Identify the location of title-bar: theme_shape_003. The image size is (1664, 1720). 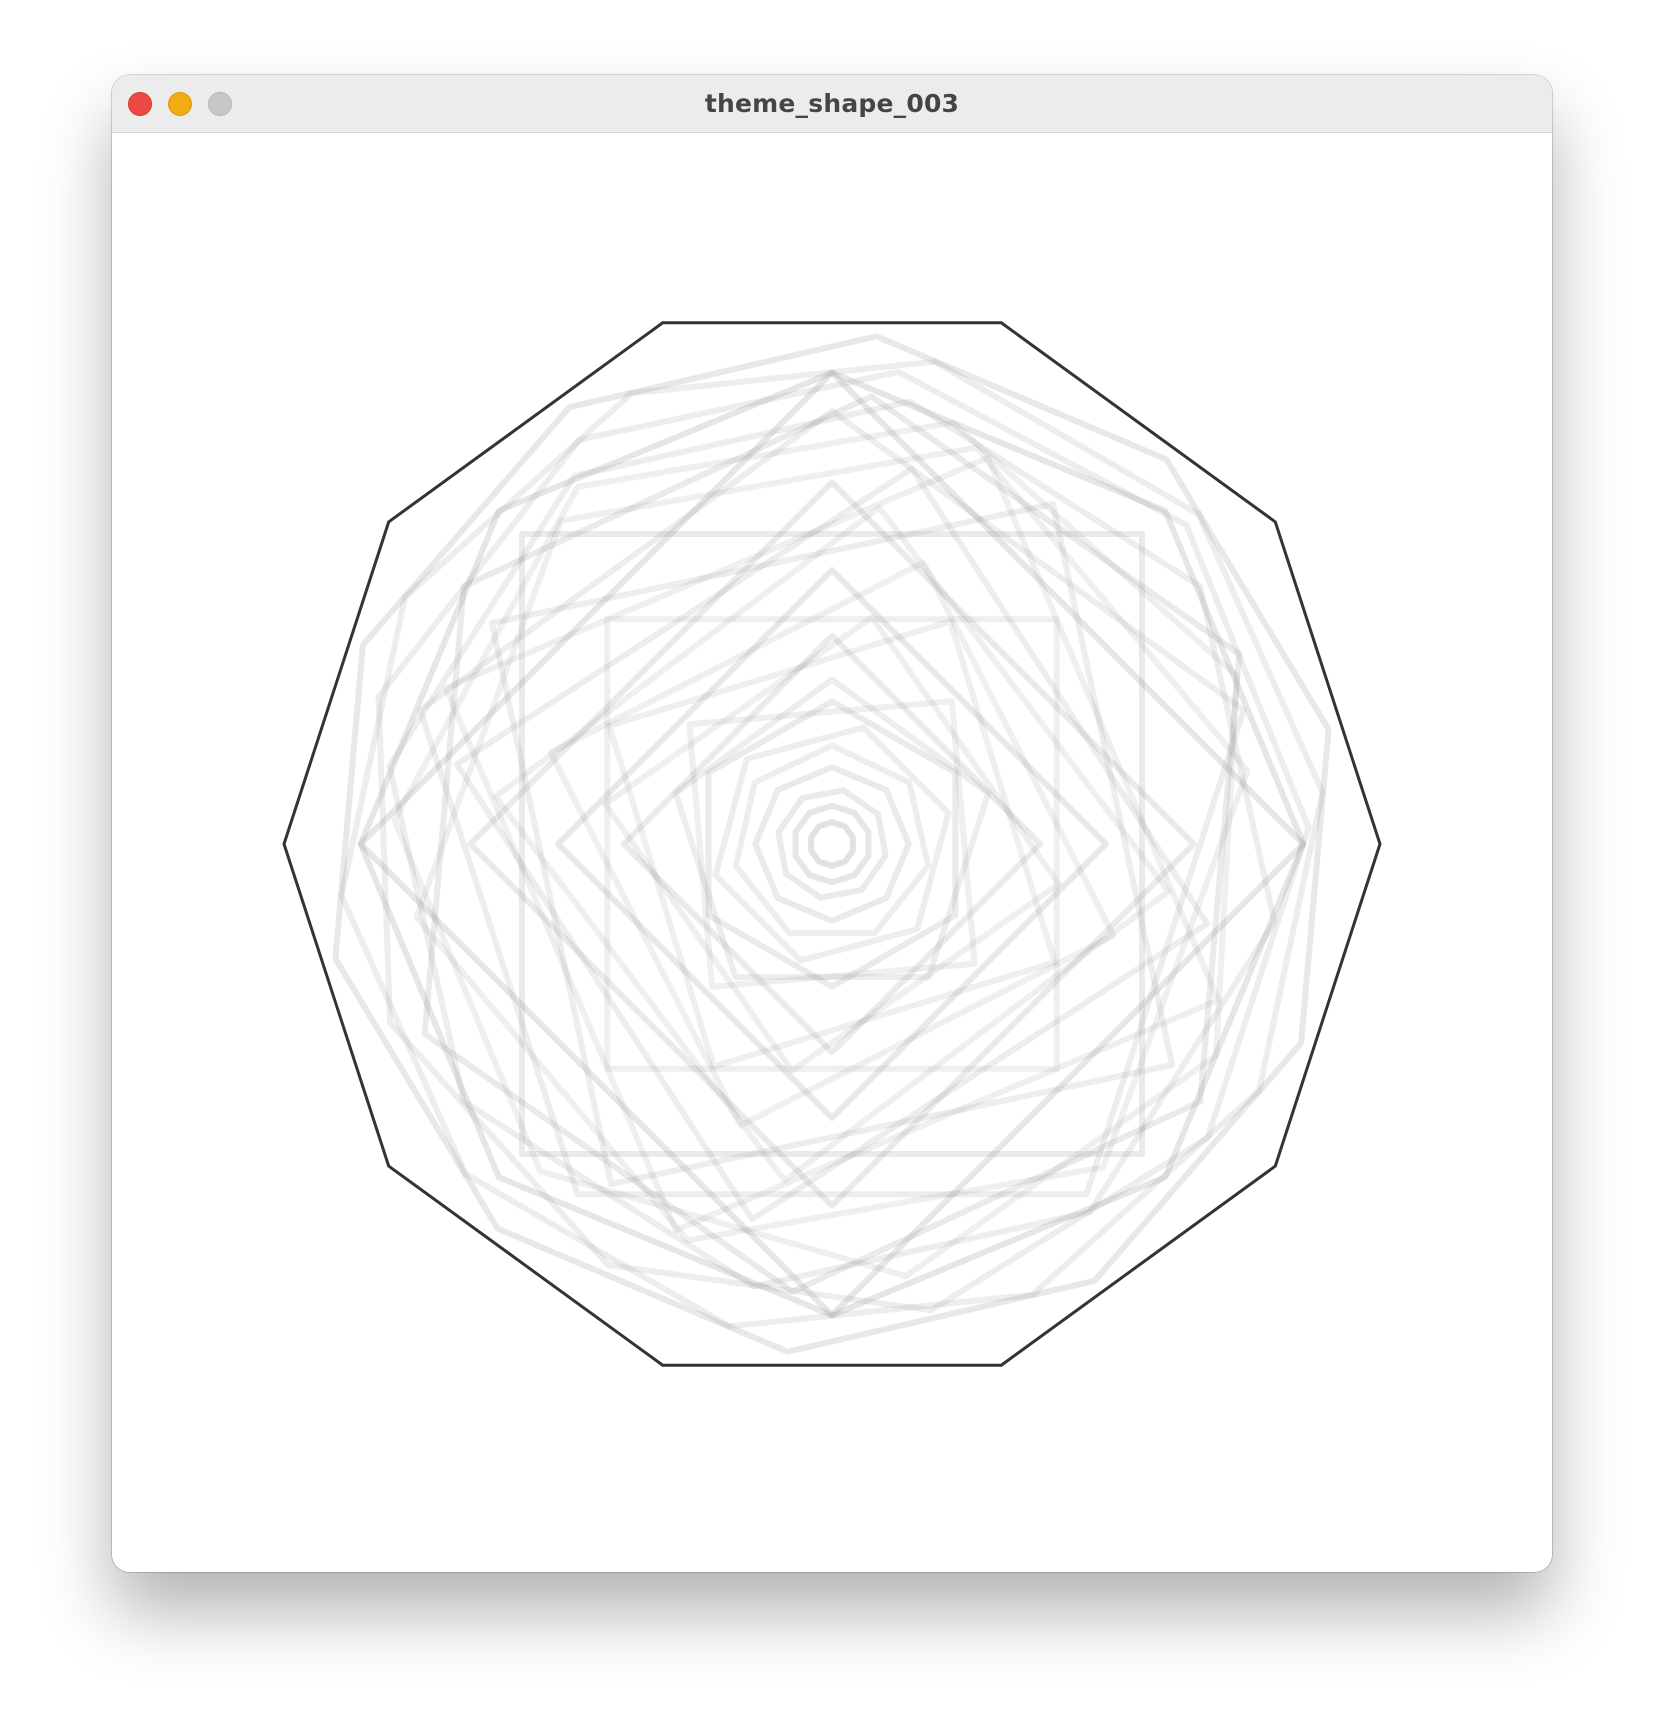
(832, 104).